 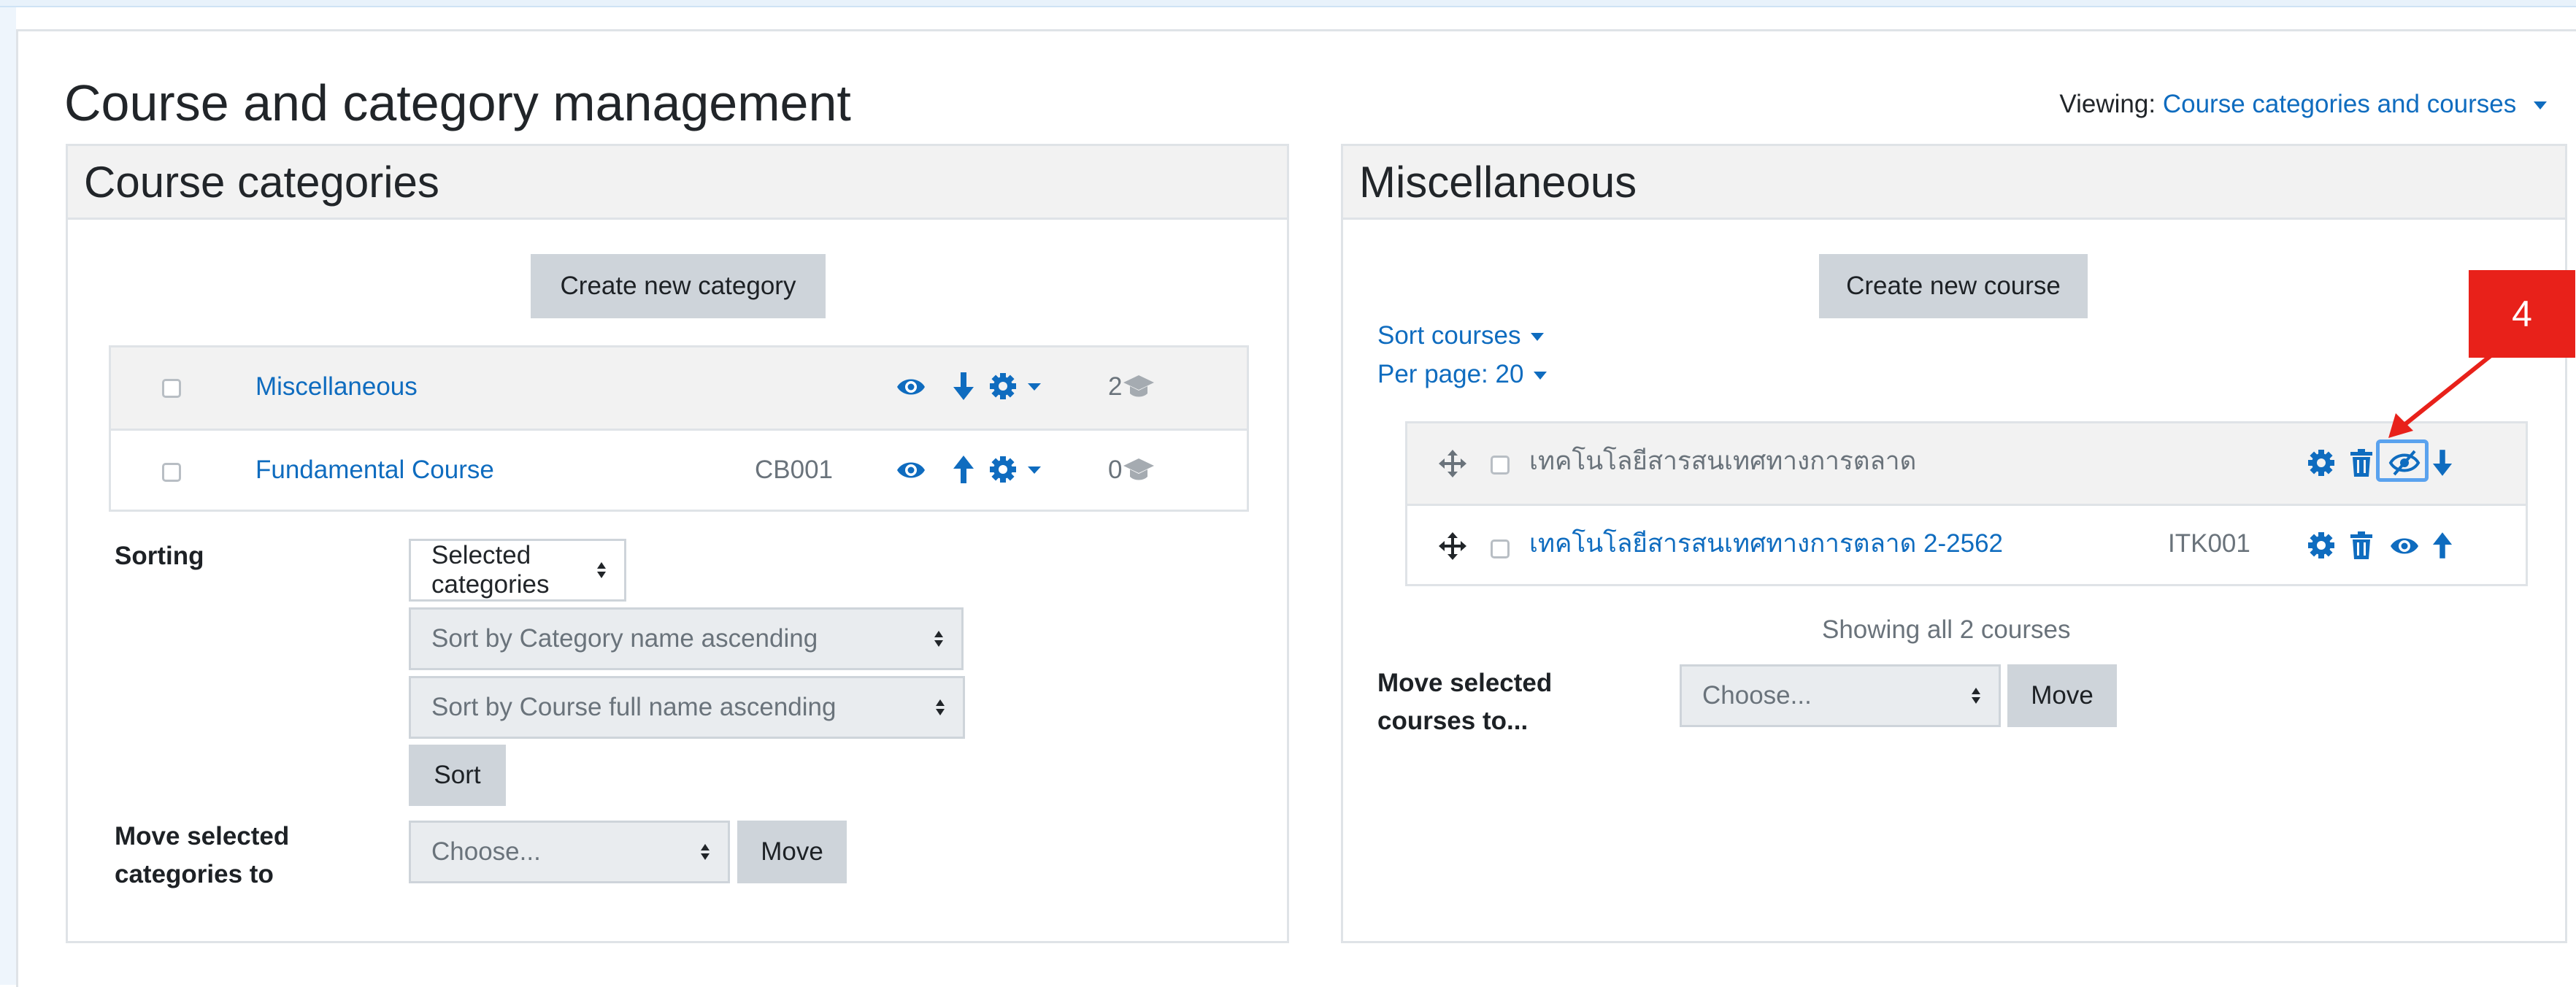 I want to click on per-page-menu: Per page: 20, so click(x=1462, y=375).